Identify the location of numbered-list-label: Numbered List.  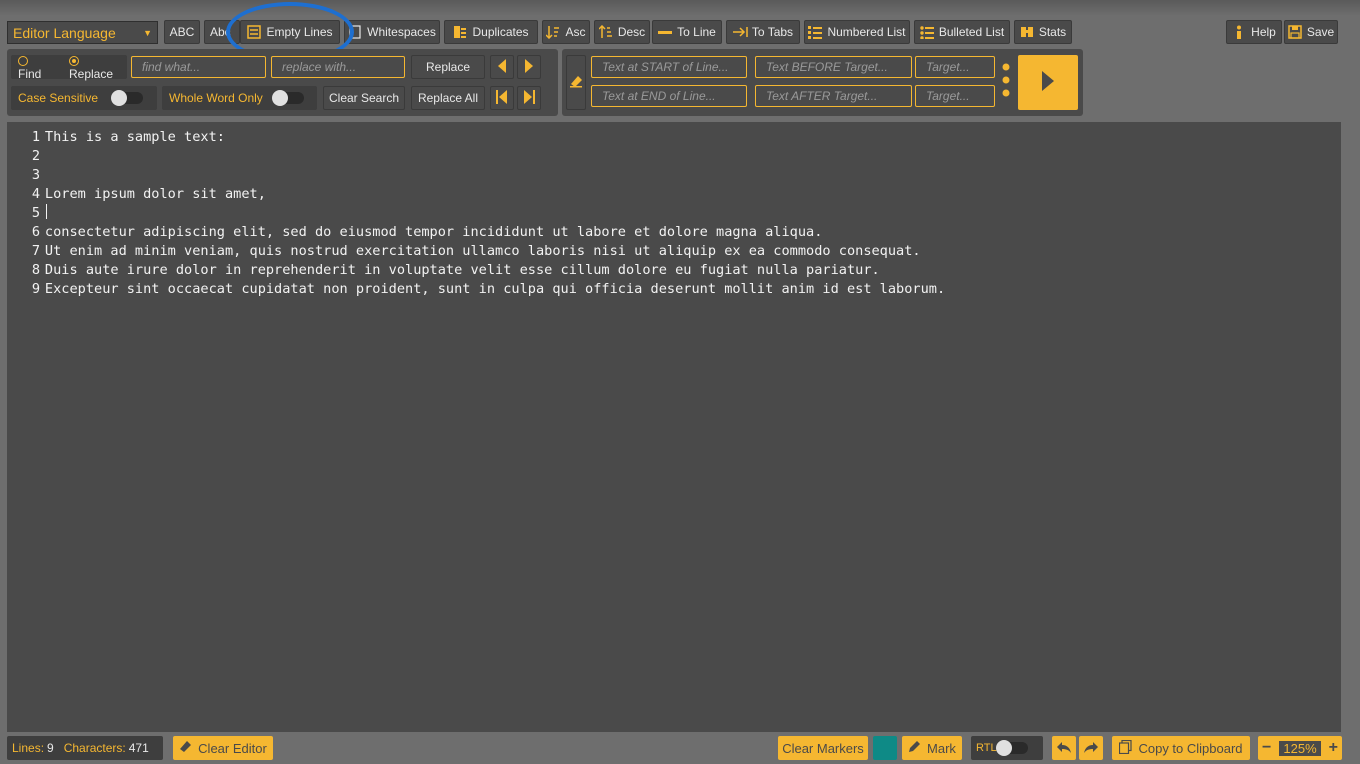
(866, 32).